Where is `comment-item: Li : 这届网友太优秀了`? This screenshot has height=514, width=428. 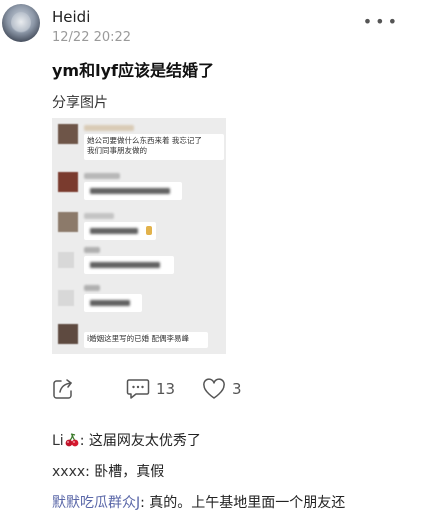 comment-item: Li : 这届网友太优秀了 is located at coordinates (126, 440).